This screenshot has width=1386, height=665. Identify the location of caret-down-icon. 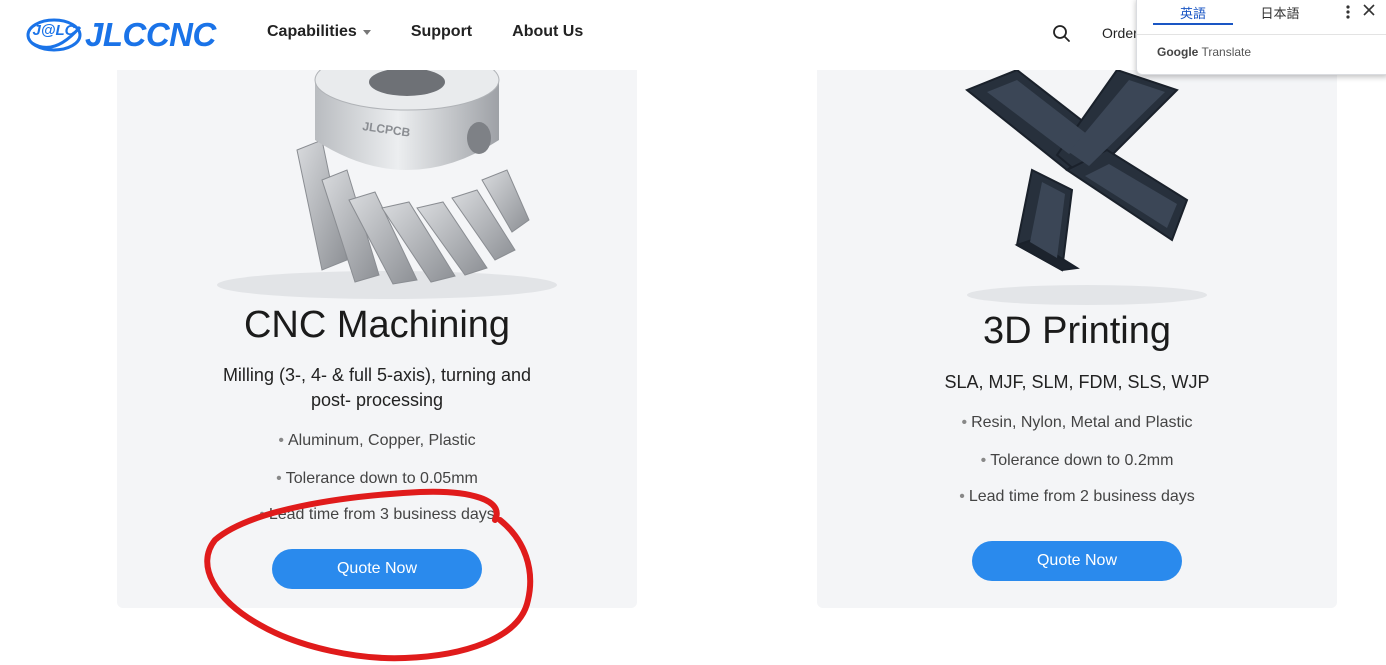
(366, 32).